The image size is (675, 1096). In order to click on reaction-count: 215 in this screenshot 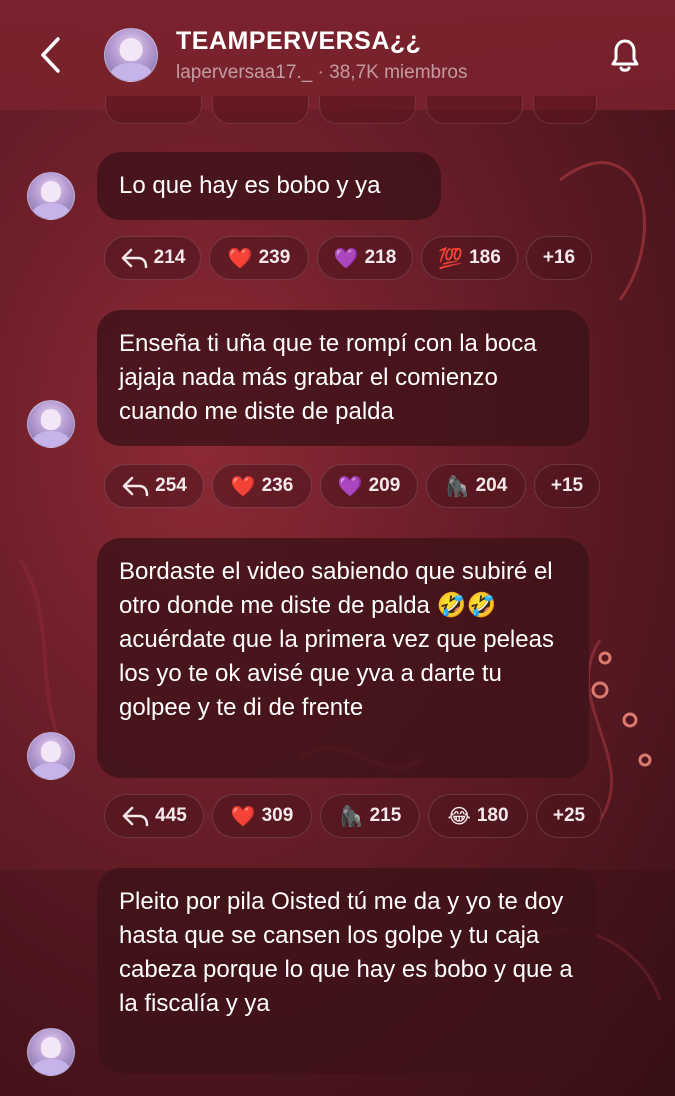, I will do `click(385, 815)`.